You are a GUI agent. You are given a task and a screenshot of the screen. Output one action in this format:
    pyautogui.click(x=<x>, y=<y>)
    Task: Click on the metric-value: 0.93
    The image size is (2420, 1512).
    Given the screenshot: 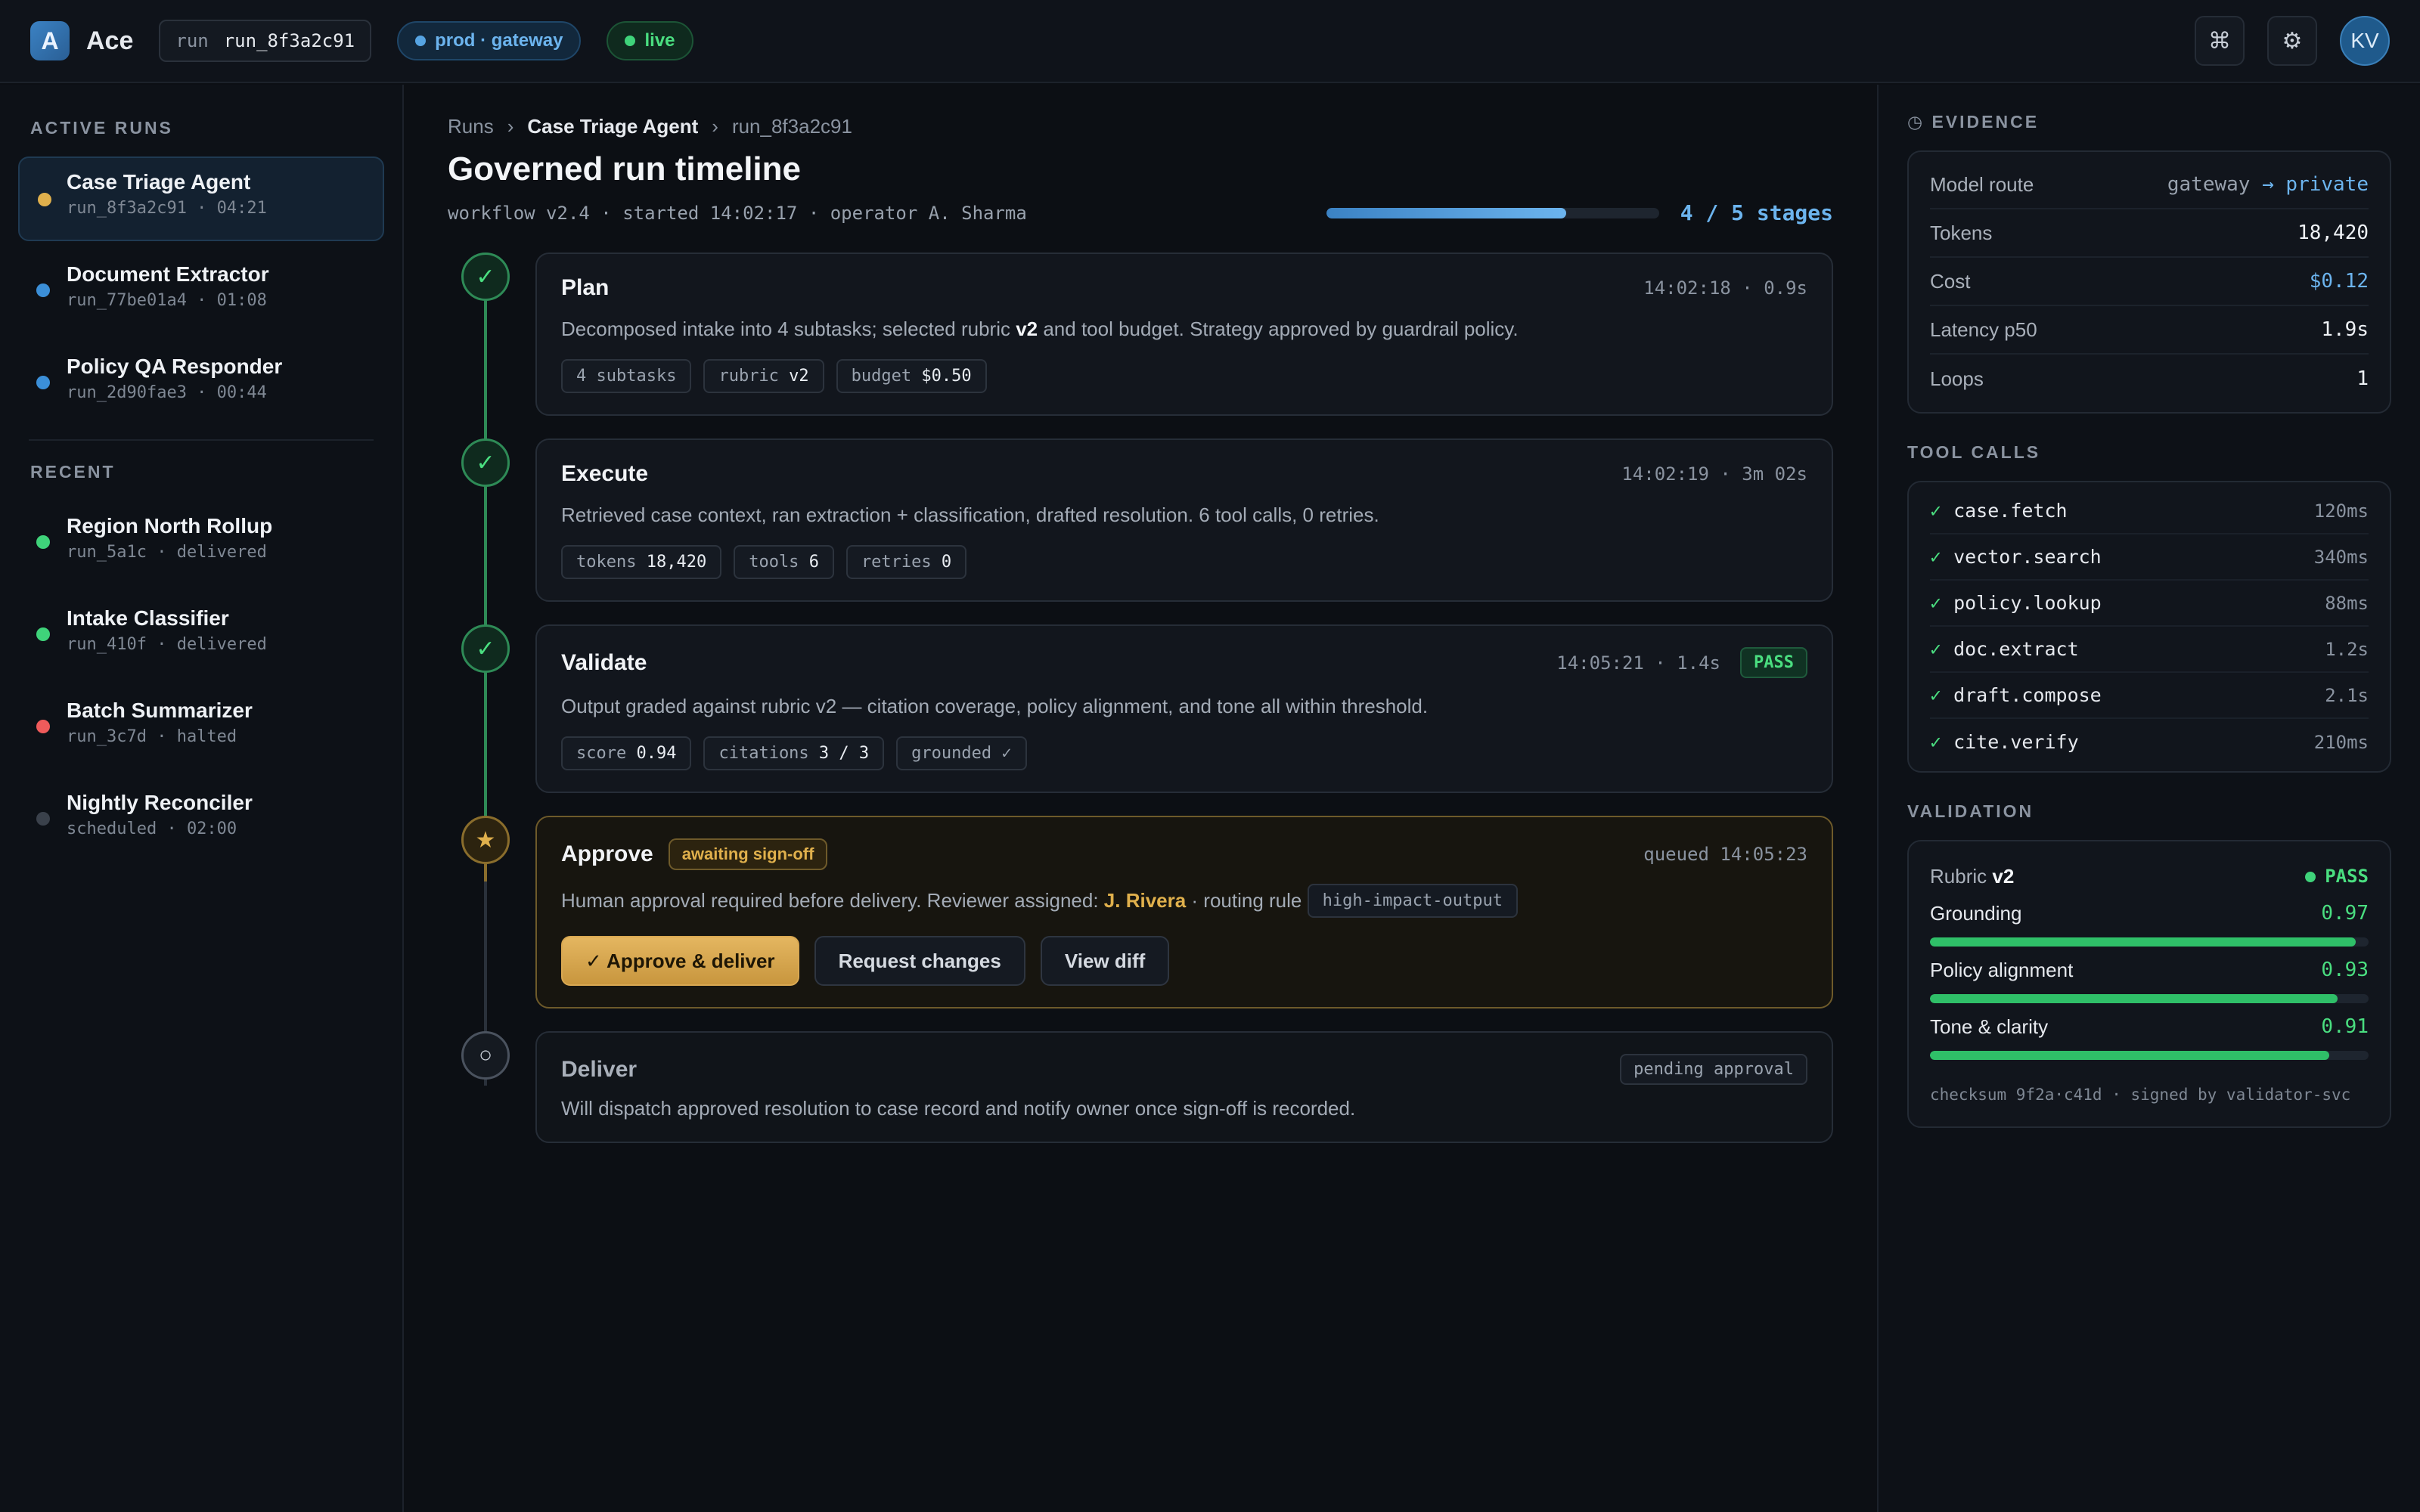 What is the action you would take?
    pyautogui.click(x=2345, y=970)
    